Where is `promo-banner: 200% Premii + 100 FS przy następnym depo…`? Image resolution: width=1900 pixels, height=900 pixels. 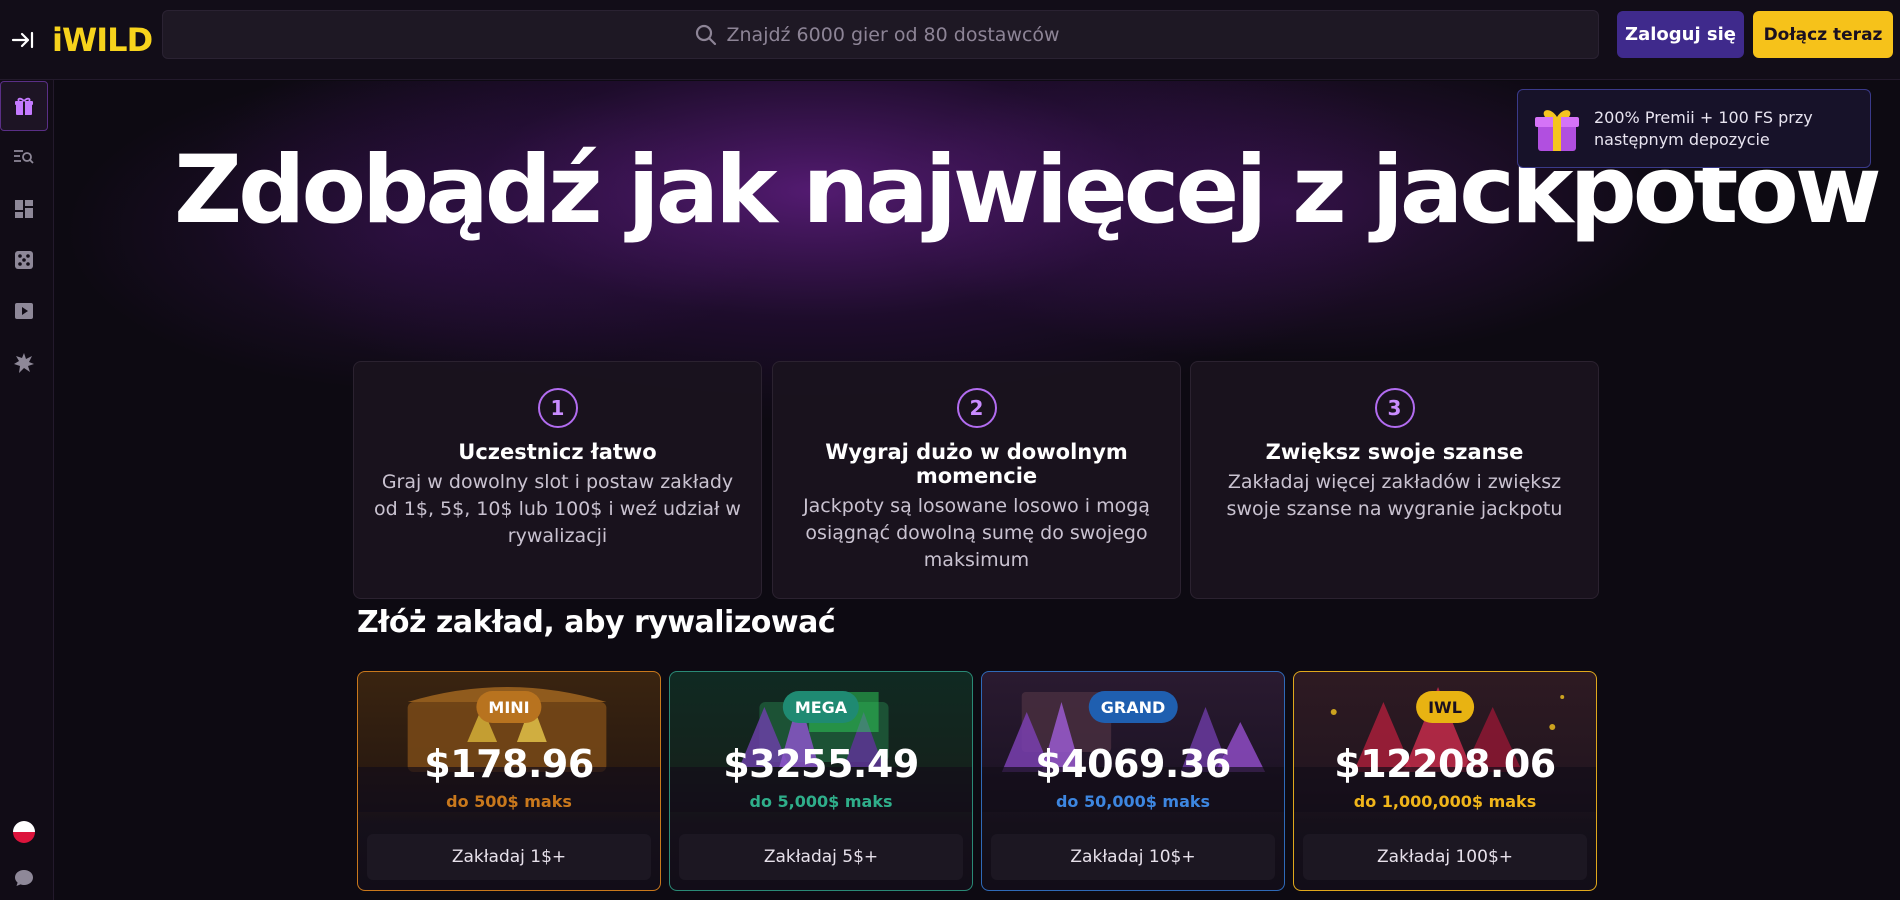
promo-banner: 200% Premii + 100 FS przy następnym depo… is located at coordinates (1694, 128).